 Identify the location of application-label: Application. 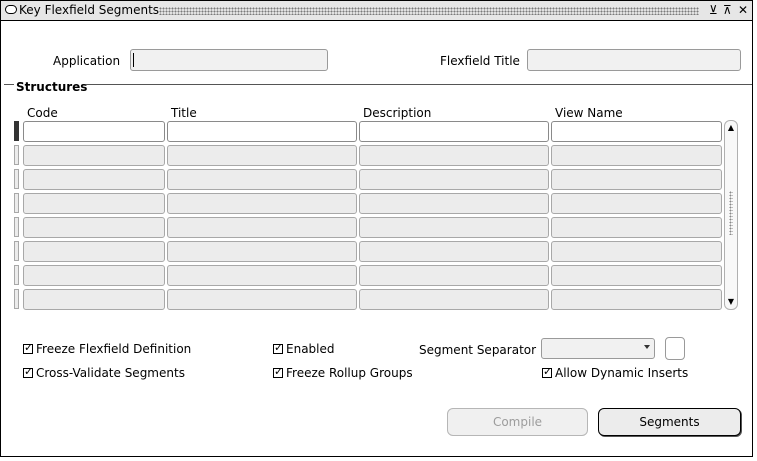
(87, 61).